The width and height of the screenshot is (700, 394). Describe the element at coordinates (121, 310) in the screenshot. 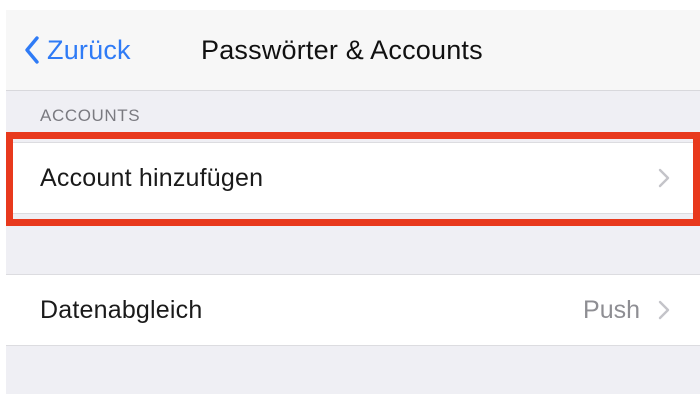

I see `data-sync-label: Datenabgleich` at that location.